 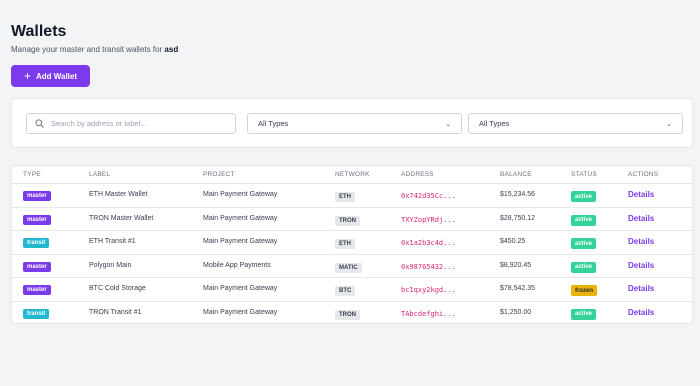 I want to click on network-badge: MATIC, so click(x=348, y=267).